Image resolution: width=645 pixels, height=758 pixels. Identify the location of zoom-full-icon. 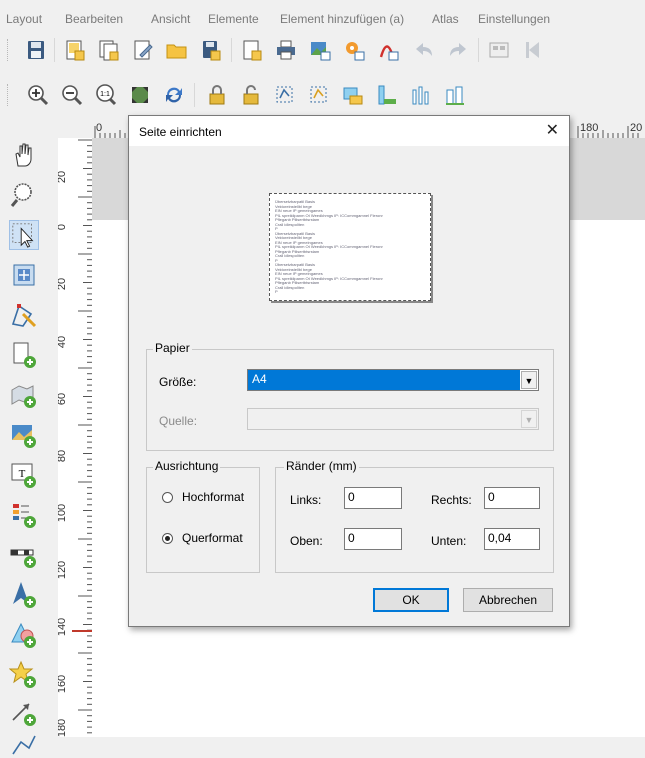
(140, 95).